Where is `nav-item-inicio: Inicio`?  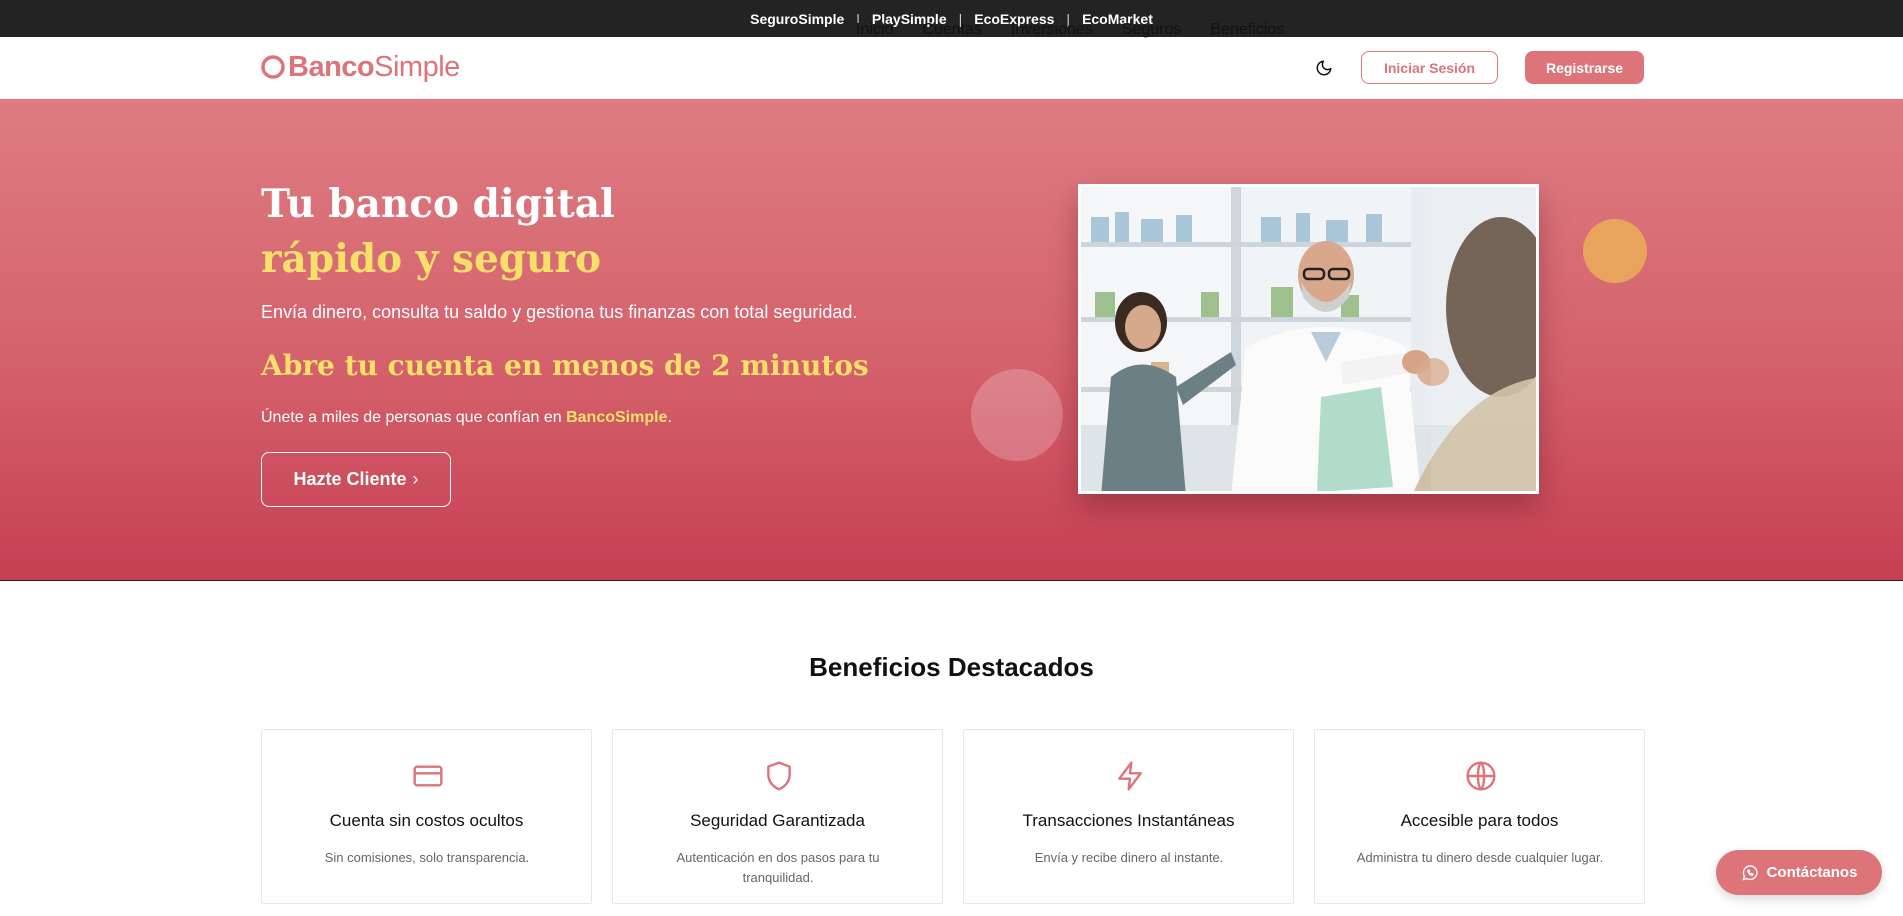 nav-item-inicio: Inicio is located at coordinates (874, 30).